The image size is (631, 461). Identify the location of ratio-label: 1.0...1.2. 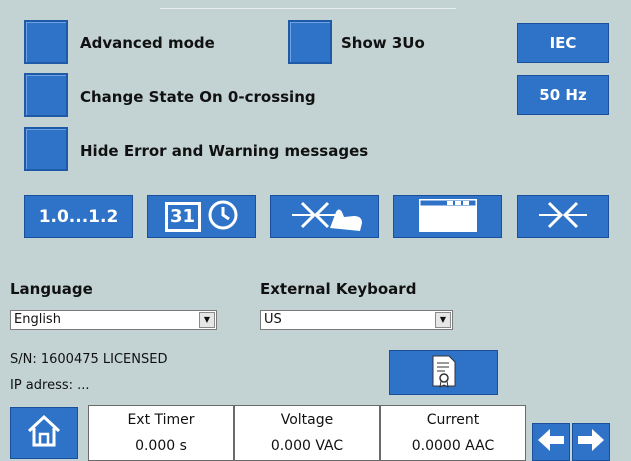
(78, 216).